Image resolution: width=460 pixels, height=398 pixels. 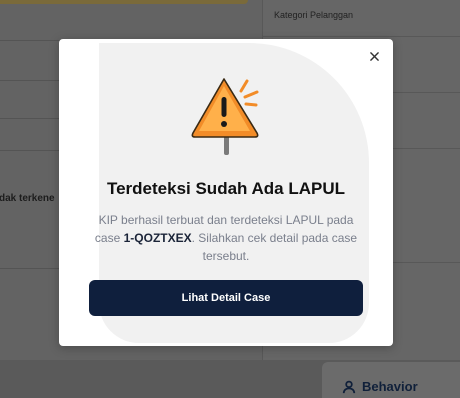 I want to click on person-icon, so click(x=349, y=386).